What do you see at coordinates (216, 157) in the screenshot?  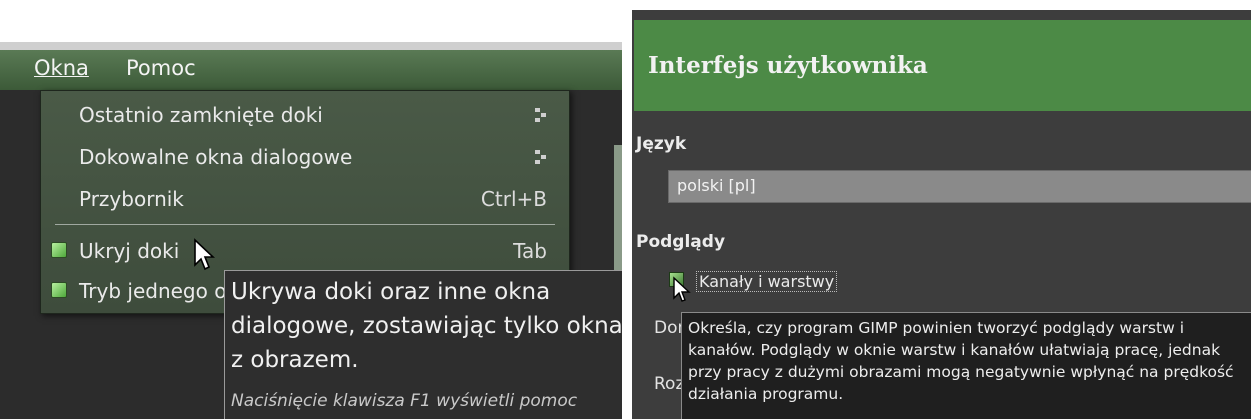 I see `menu-item-label: Dokowalne okna dialogowe` at bounding box center [216, 157].